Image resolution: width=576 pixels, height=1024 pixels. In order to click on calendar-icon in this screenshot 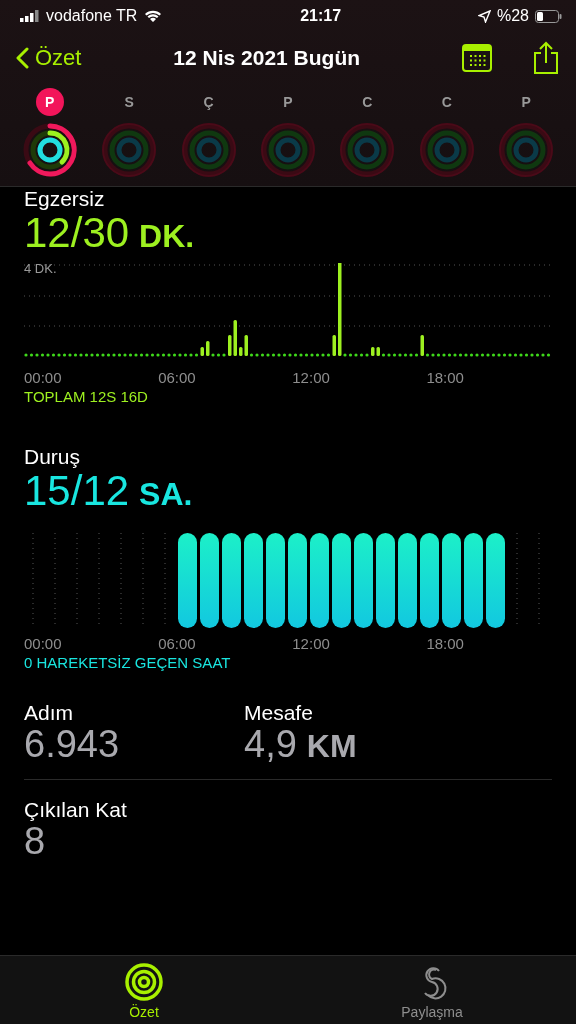, I will do `click(477, 58)`.